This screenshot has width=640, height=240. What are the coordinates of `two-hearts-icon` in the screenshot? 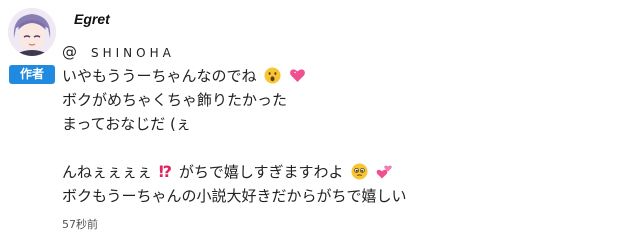 It's located at (384, 171).